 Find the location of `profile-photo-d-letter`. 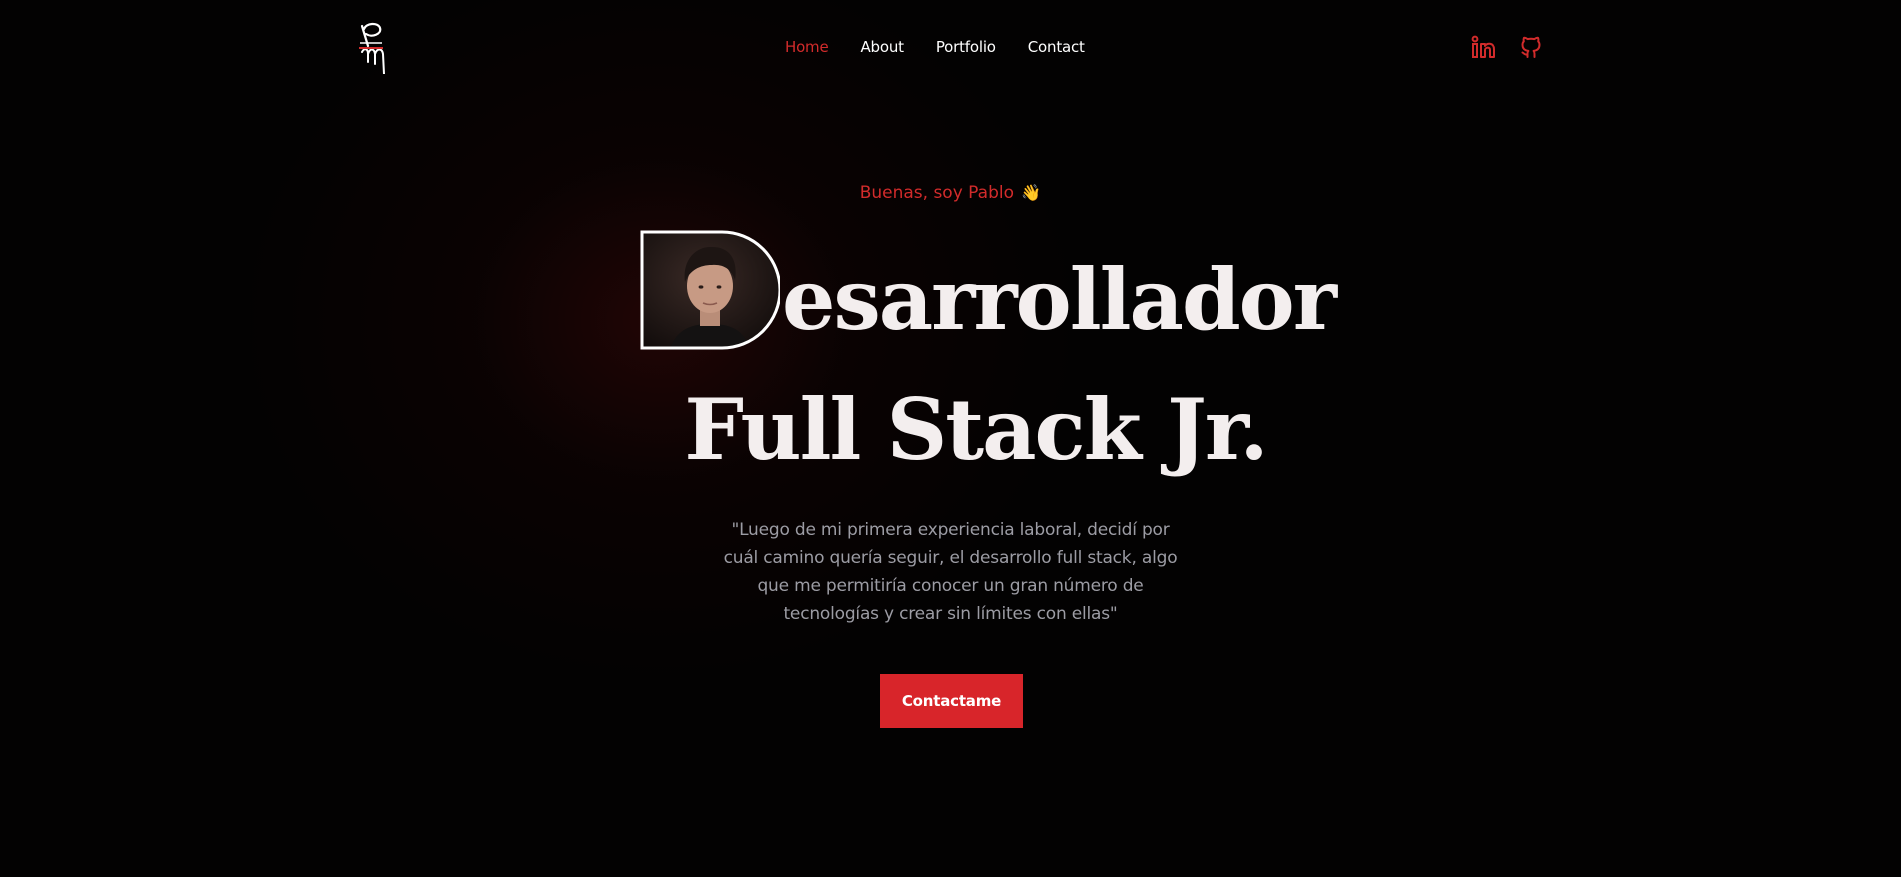

profile-photo-d-letter is located at coordinates (710, 290).